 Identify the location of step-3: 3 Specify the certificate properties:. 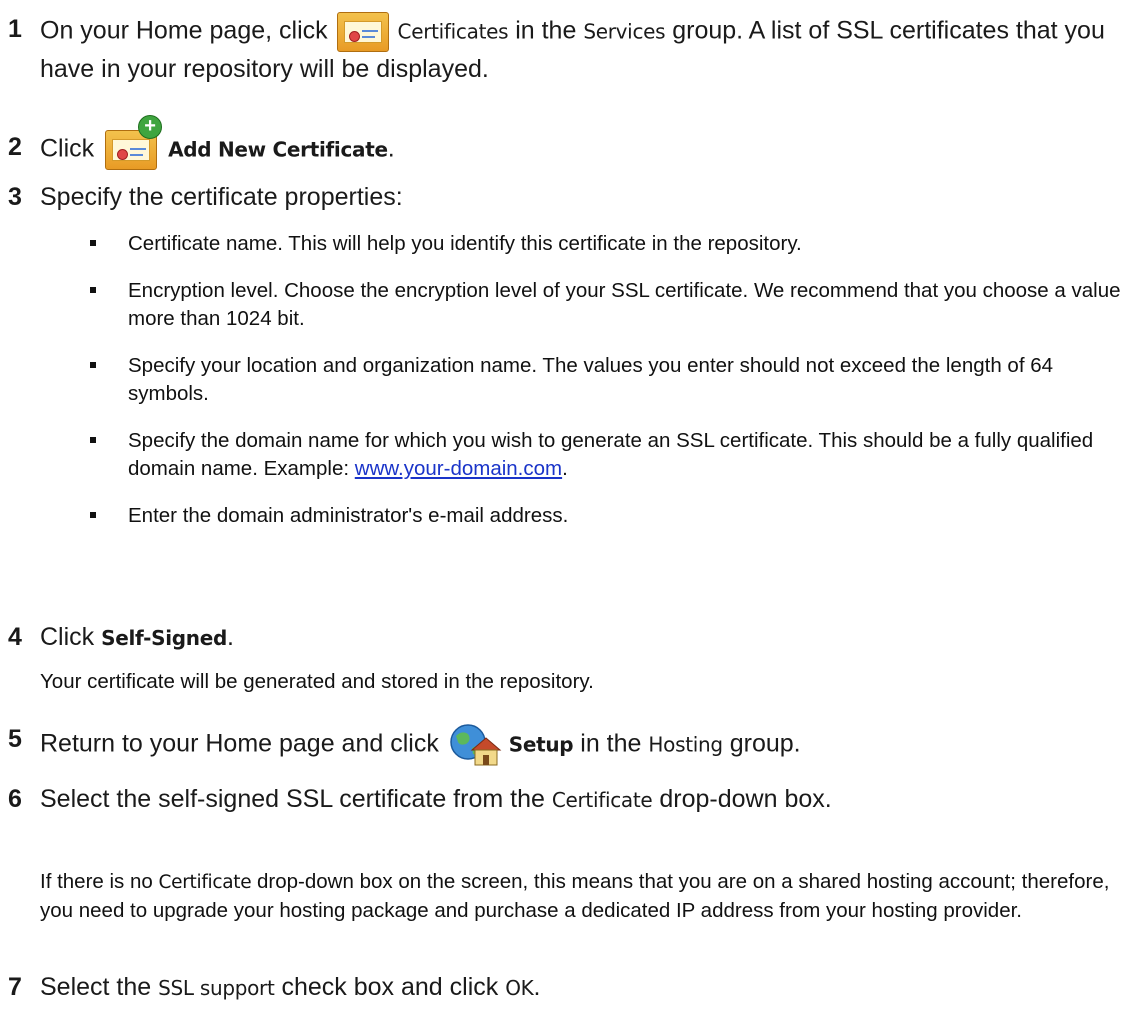
(568, 197).